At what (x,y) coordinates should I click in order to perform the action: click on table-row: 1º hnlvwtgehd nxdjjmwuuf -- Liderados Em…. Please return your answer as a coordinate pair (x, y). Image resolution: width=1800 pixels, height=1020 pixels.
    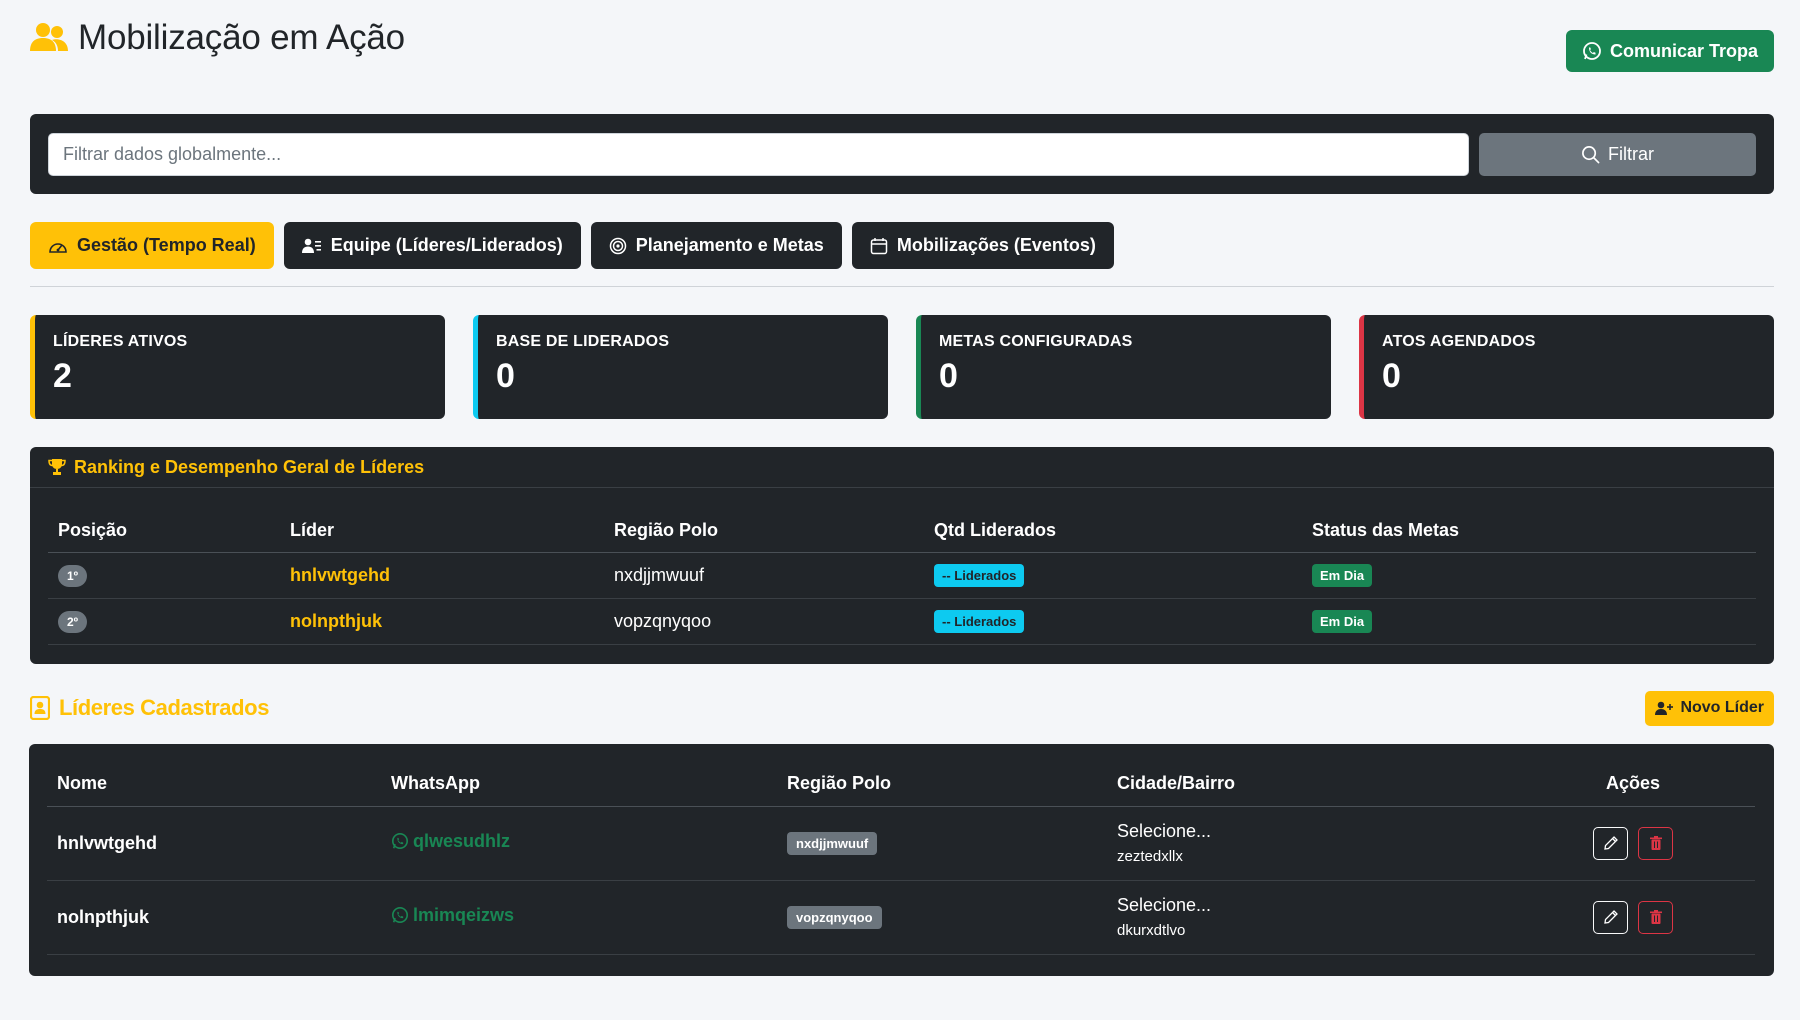
    Looking at the image, I should click on (902, 575).